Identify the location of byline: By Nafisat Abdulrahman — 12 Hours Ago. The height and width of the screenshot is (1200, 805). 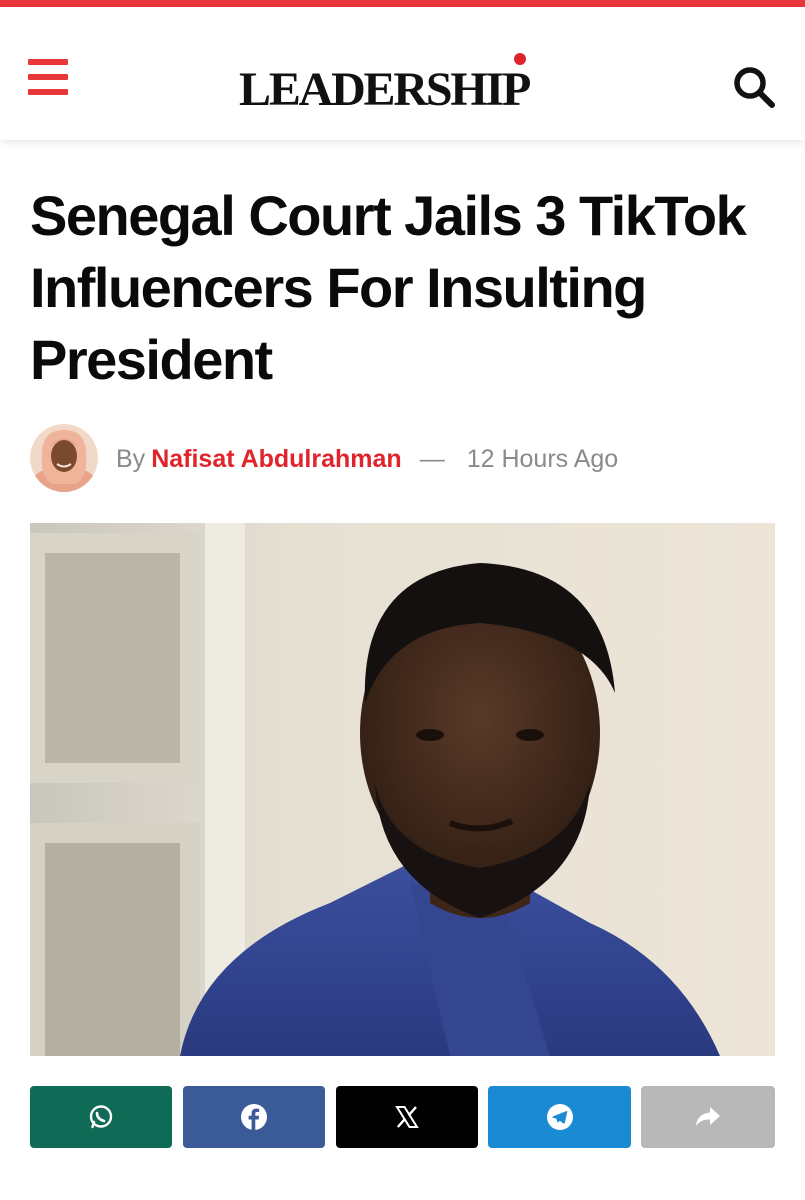
(367, 459).